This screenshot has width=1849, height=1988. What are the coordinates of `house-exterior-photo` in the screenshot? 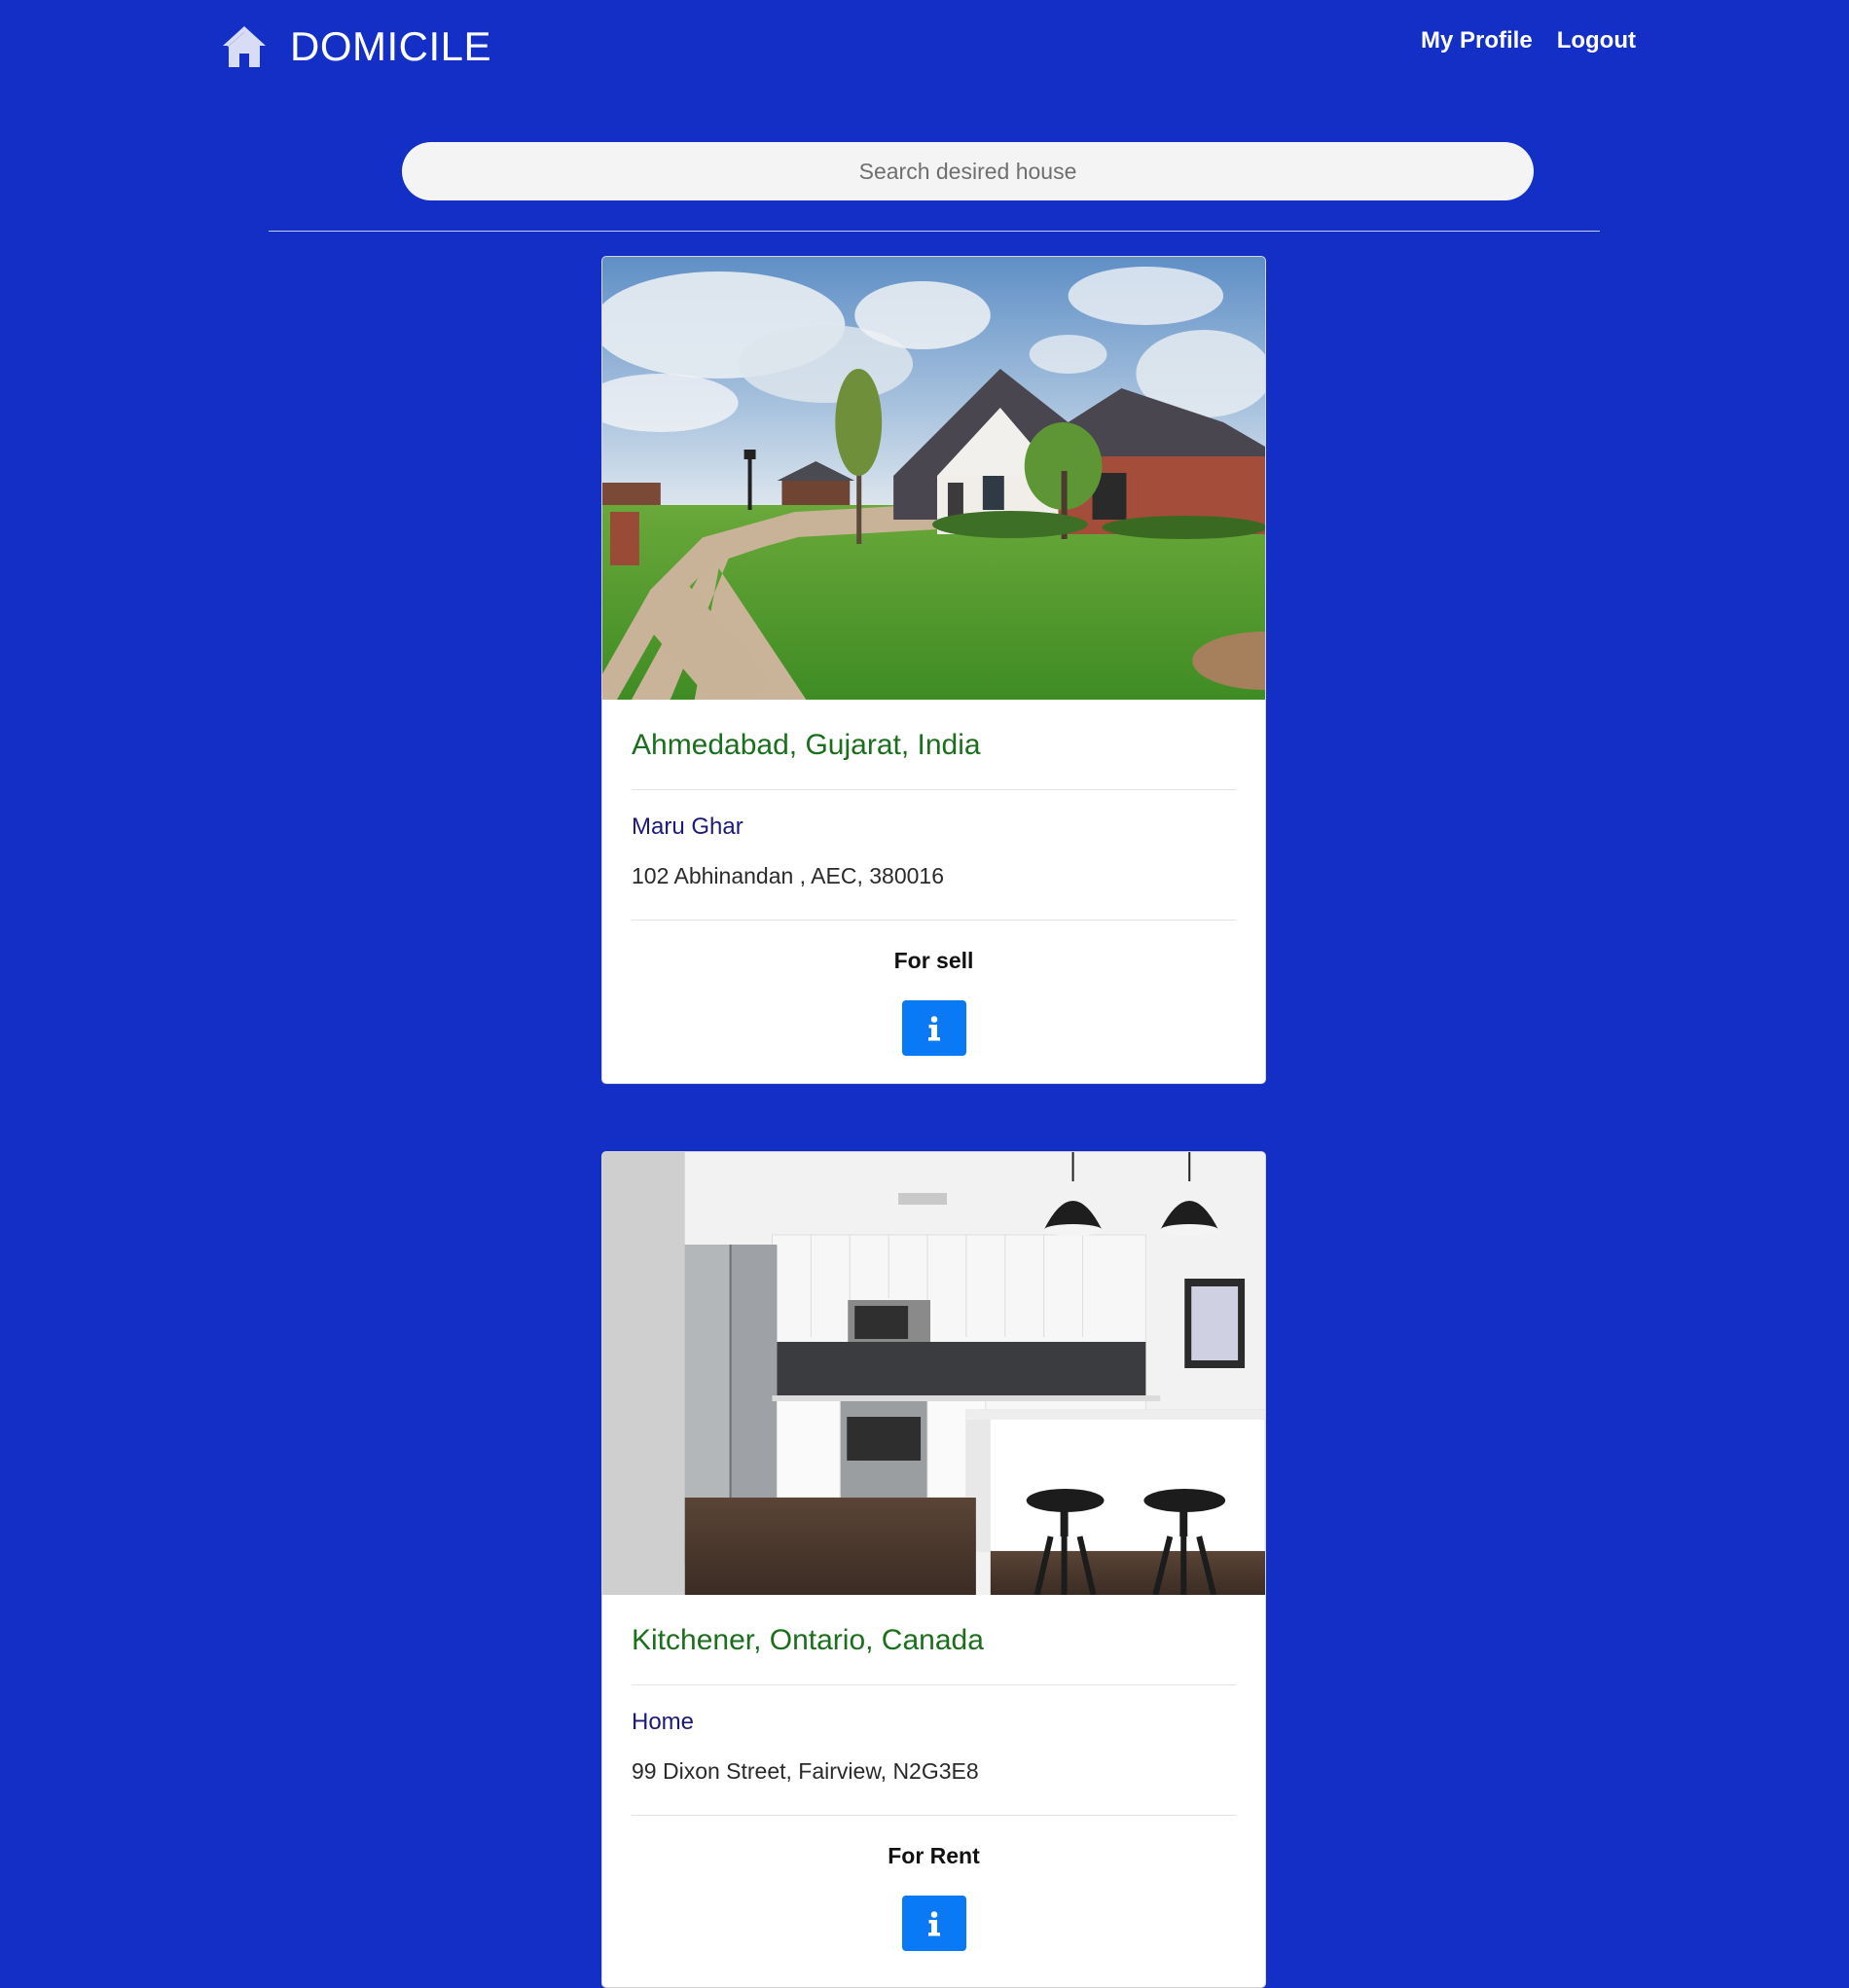 It's located at (933, 478).